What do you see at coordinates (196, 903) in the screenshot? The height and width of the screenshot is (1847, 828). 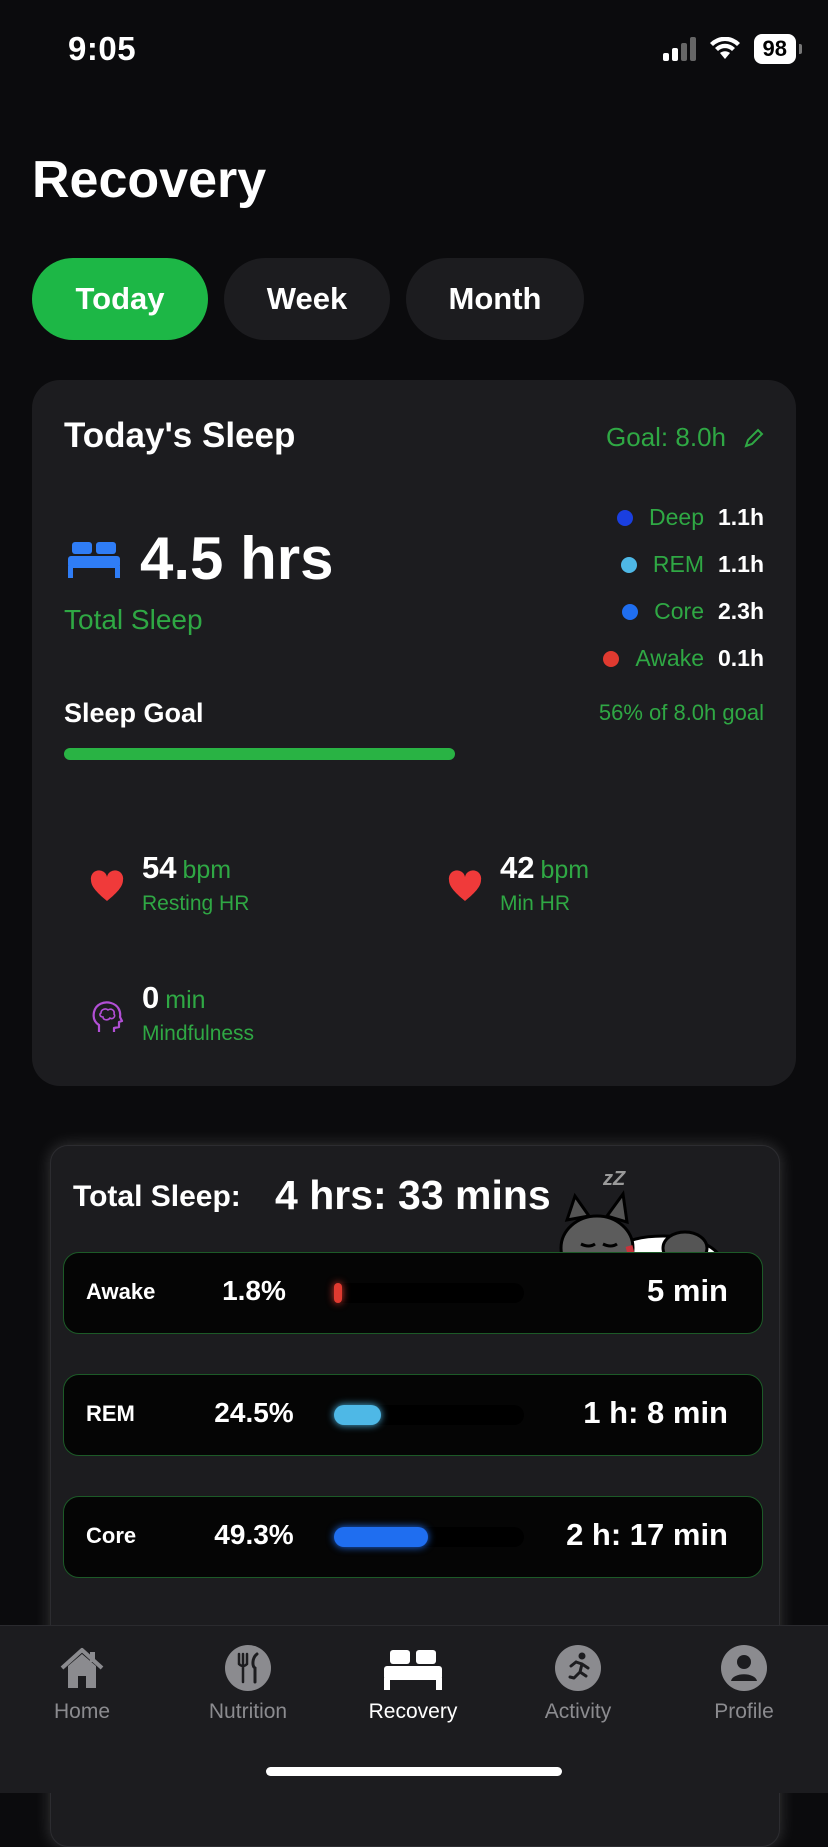 I see `resting-hr-label: Resting HR` at bounding box center [196, 903].